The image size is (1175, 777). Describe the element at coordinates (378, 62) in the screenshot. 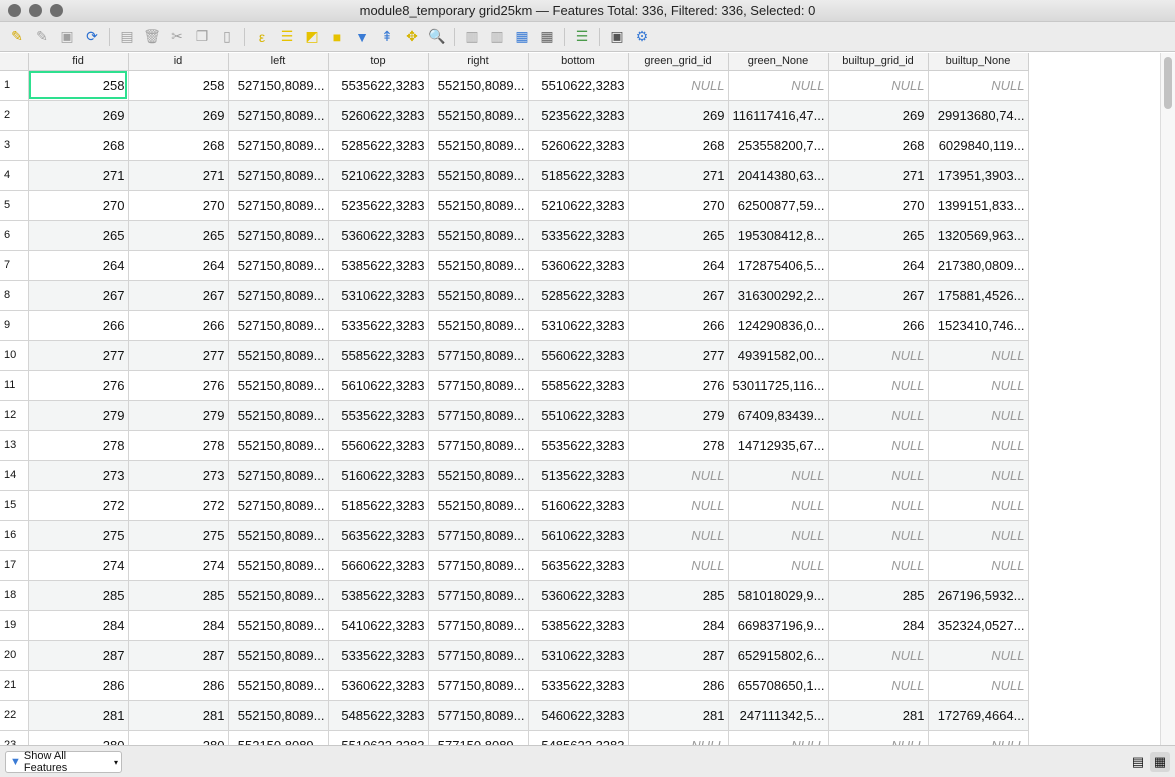

I see `column-header-top: top` at that location.